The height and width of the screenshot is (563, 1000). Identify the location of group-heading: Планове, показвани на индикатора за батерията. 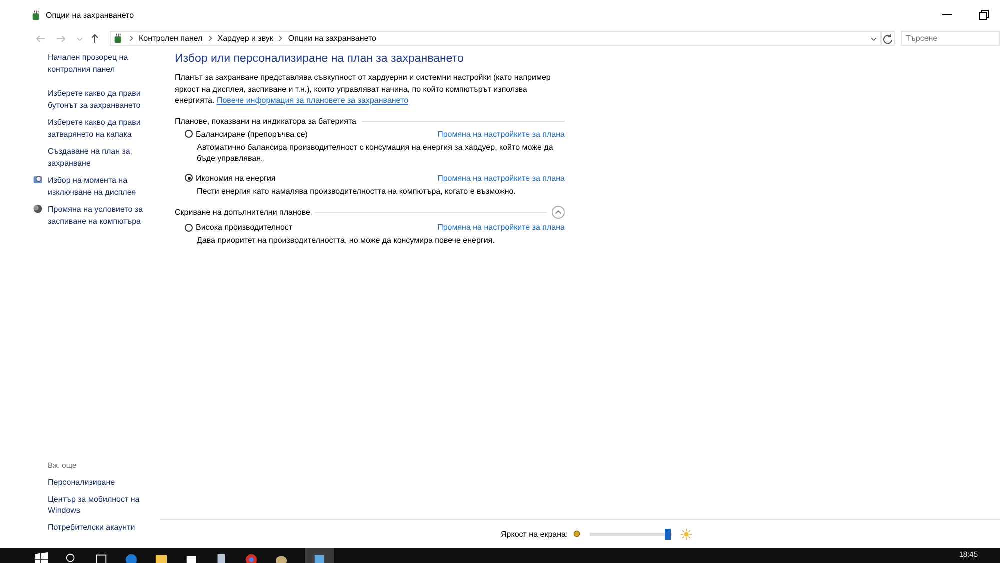
(266, 121).